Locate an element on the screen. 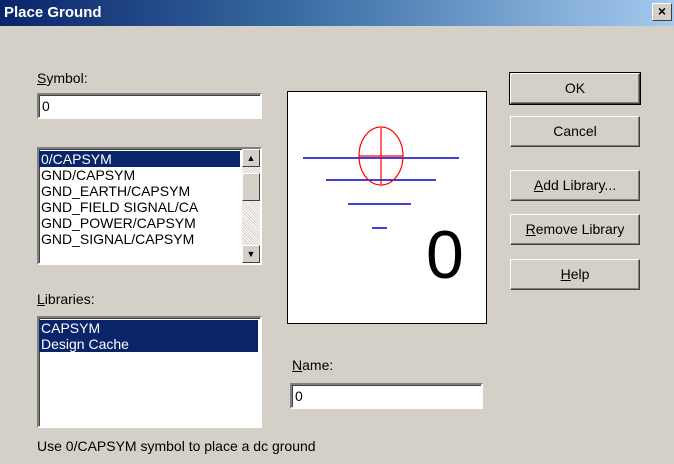  scroll-down-icon: ▼ is located at coordinates (251, 254).